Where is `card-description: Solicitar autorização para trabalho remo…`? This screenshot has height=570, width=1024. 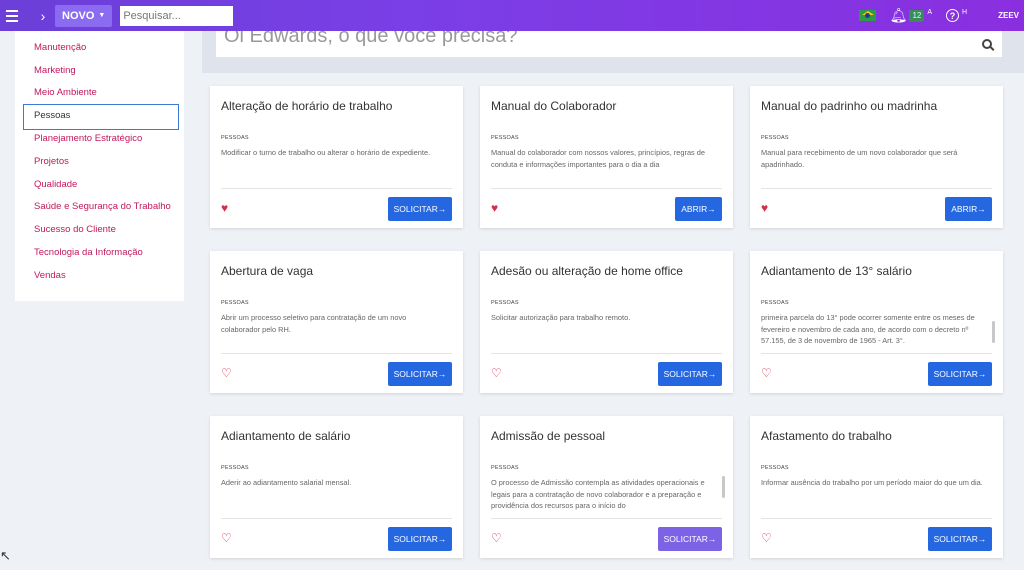 card-description: Solicitar autorização para trabalho remo… is located at coordinates (561, 317).